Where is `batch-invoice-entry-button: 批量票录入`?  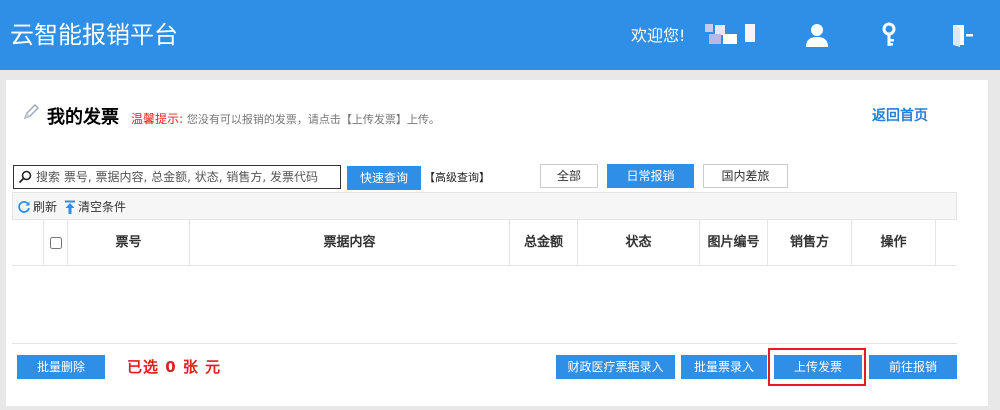
batch-invoice-entry-button: 批量票录入 is located at coordinates (724, 367).